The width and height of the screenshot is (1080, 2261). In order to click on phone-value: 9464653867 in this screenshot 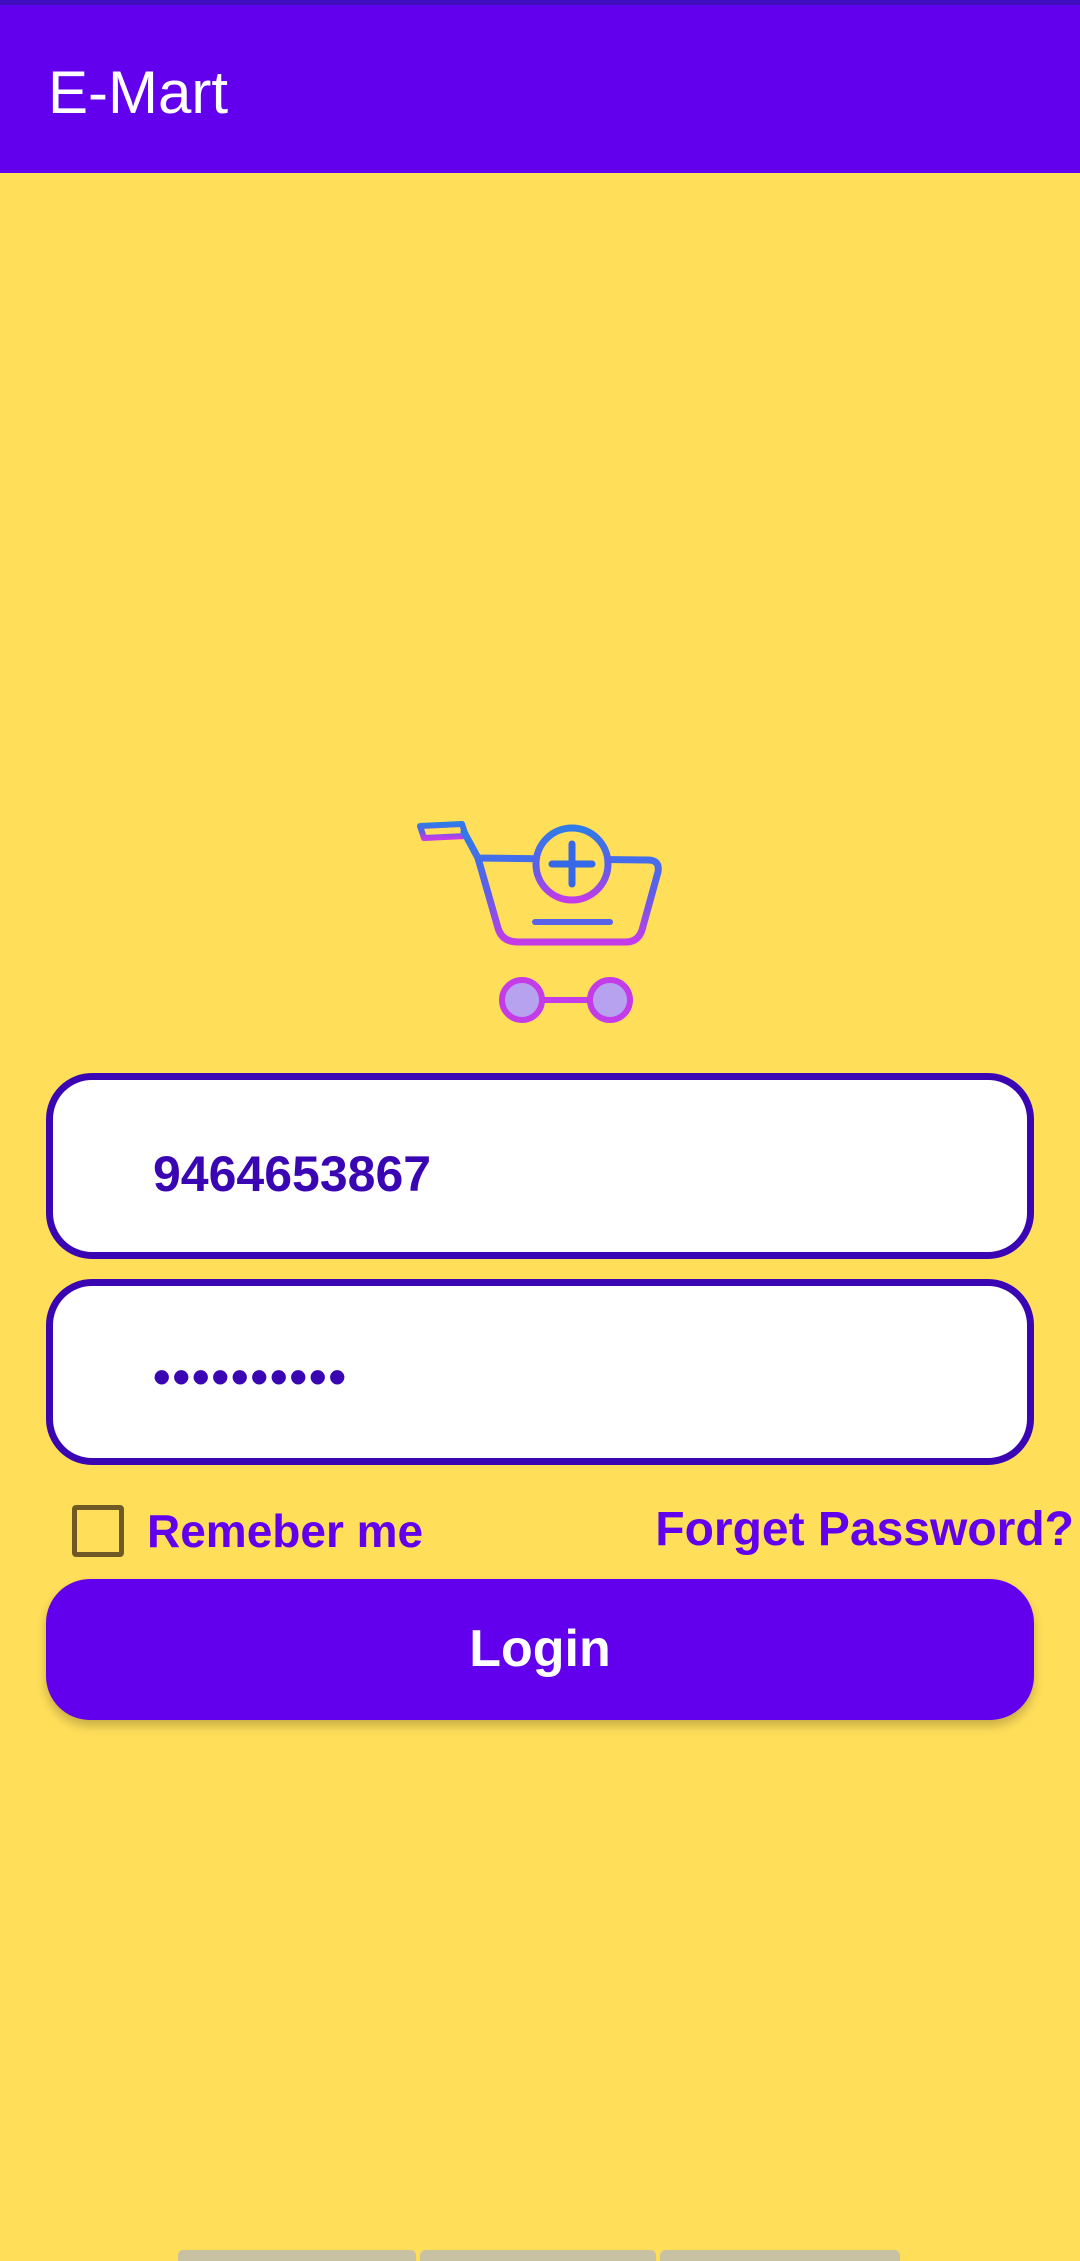, I will do `click(292, 1174)`.